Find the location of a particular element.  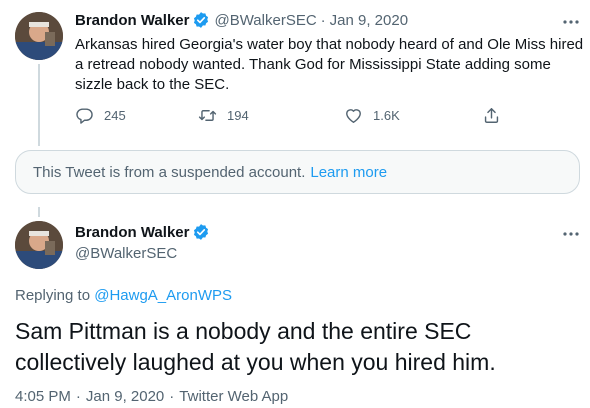

like-count: 1.6K is located at coordinates (386, 115).